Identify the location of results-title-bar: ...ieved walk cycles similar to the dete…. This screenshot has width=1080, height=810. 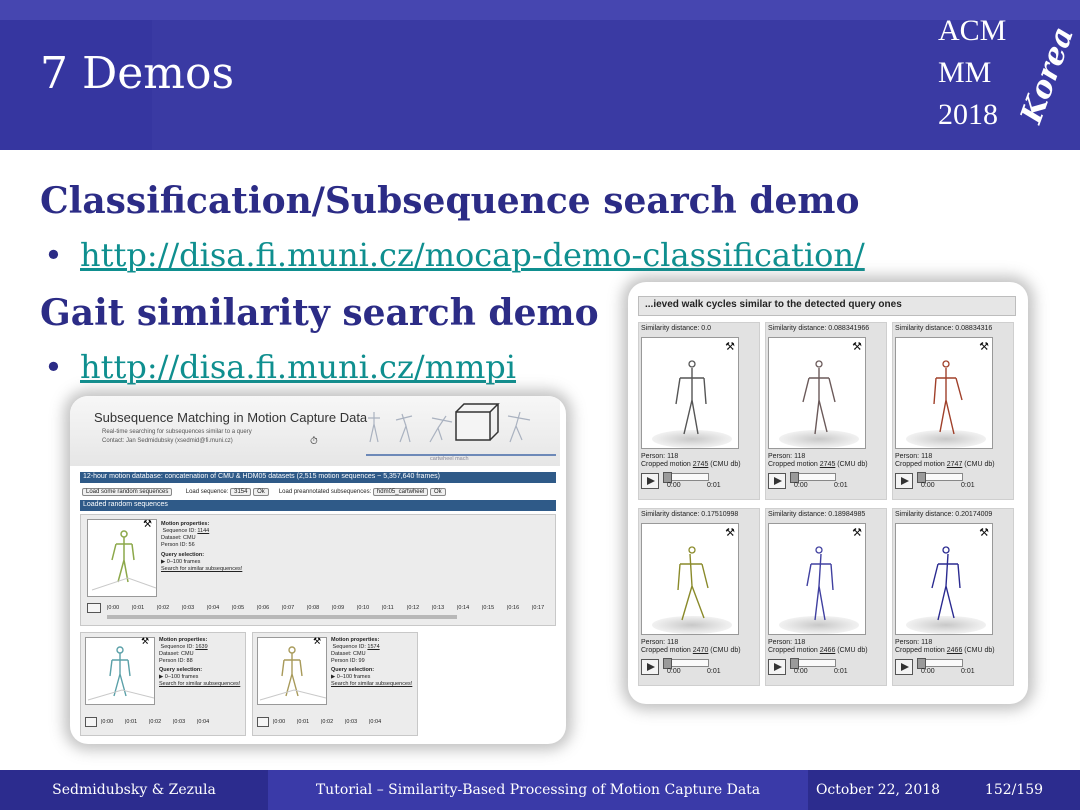
(827, 306).